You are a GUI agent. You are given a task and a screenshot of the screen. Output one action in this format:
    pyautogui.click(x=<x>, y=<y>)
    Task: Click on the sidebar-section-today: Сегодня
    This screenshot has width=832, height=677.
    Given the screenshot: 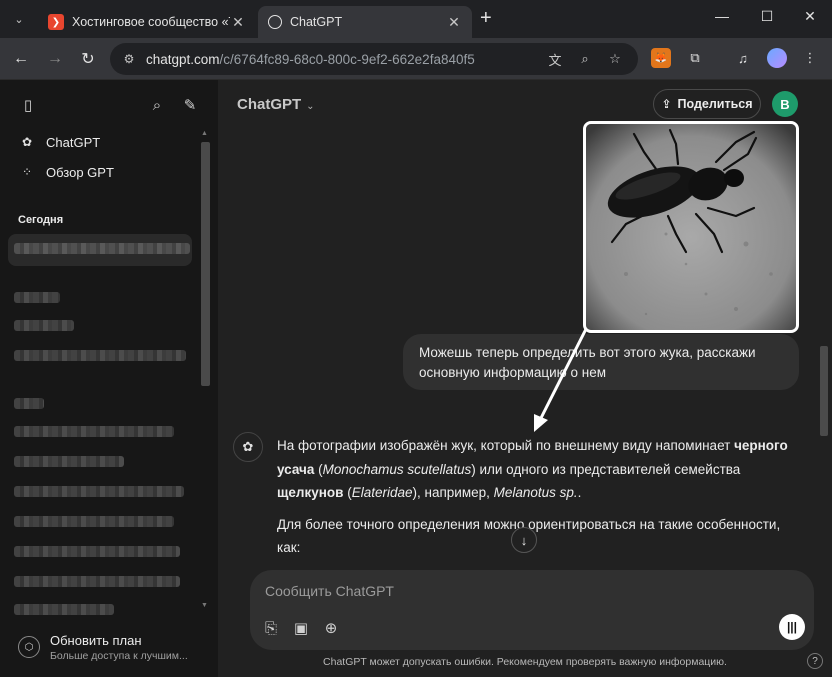 What is the action you would take?
    pyautogui.click(x=41, y=220)
    